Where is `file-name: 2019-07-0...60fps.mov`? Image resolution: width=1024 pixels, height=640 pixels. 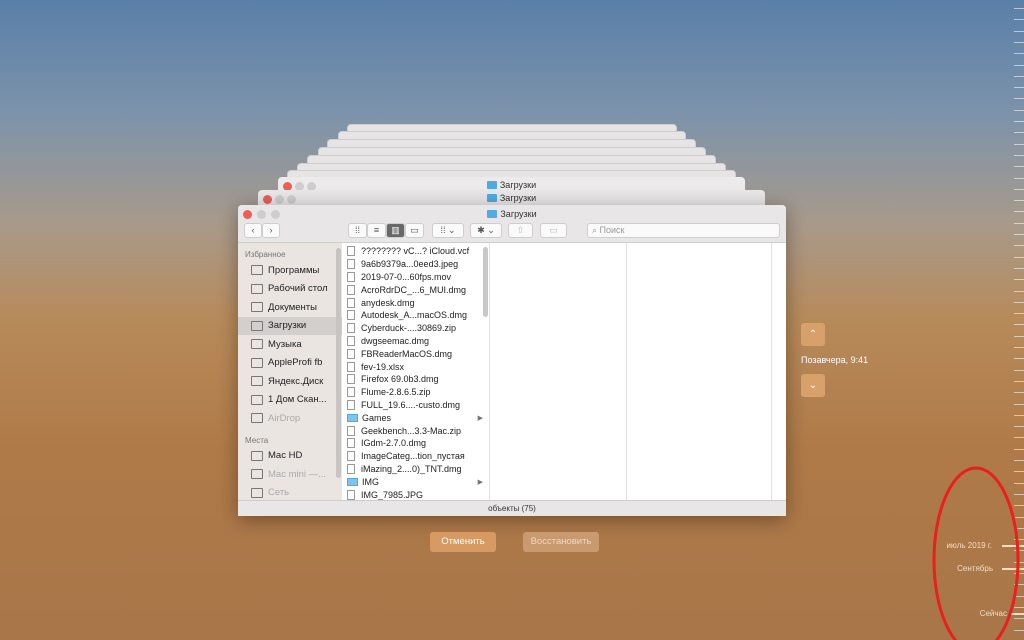
file-name: 2019-07-0...60fps.mov is located at coordinates (406, 276).